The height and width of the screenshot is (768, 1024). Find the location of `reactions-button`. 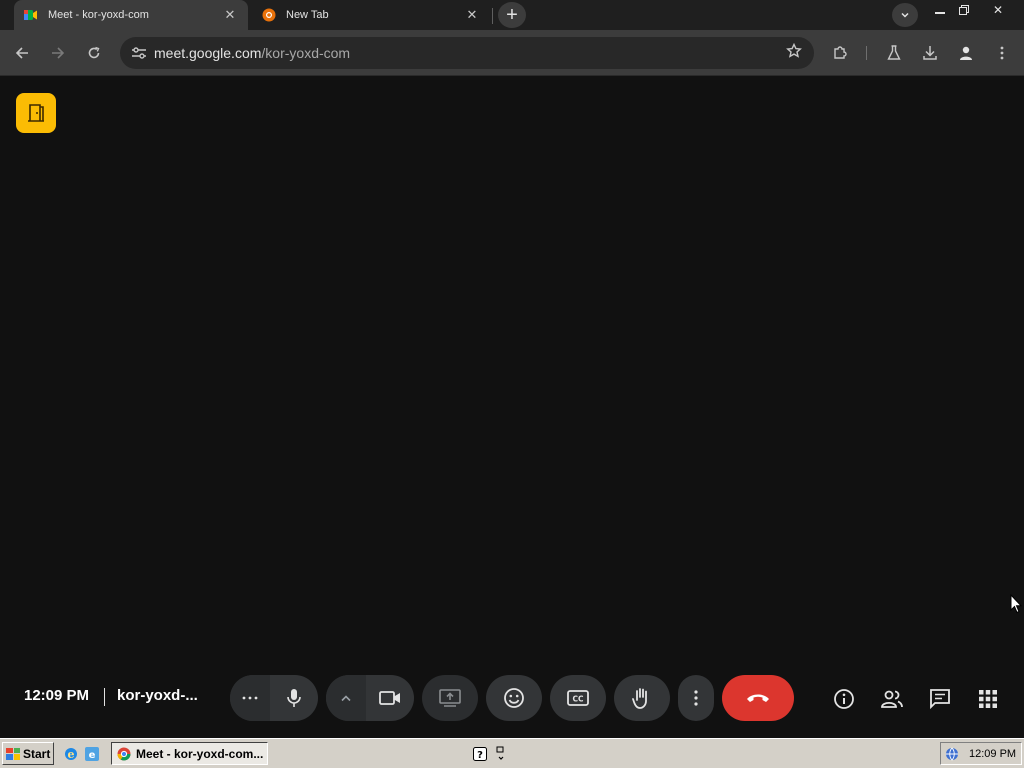

reactions-button is located at coordinates (514, 698).